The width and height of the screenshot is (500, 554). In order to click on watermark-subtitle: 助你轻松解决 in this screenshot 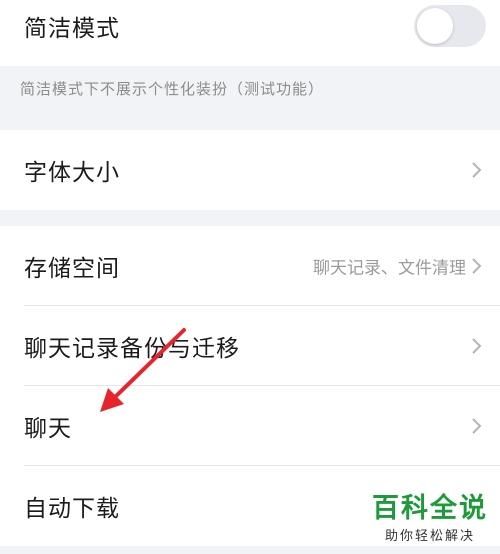, I will do `click(430, 534)`.